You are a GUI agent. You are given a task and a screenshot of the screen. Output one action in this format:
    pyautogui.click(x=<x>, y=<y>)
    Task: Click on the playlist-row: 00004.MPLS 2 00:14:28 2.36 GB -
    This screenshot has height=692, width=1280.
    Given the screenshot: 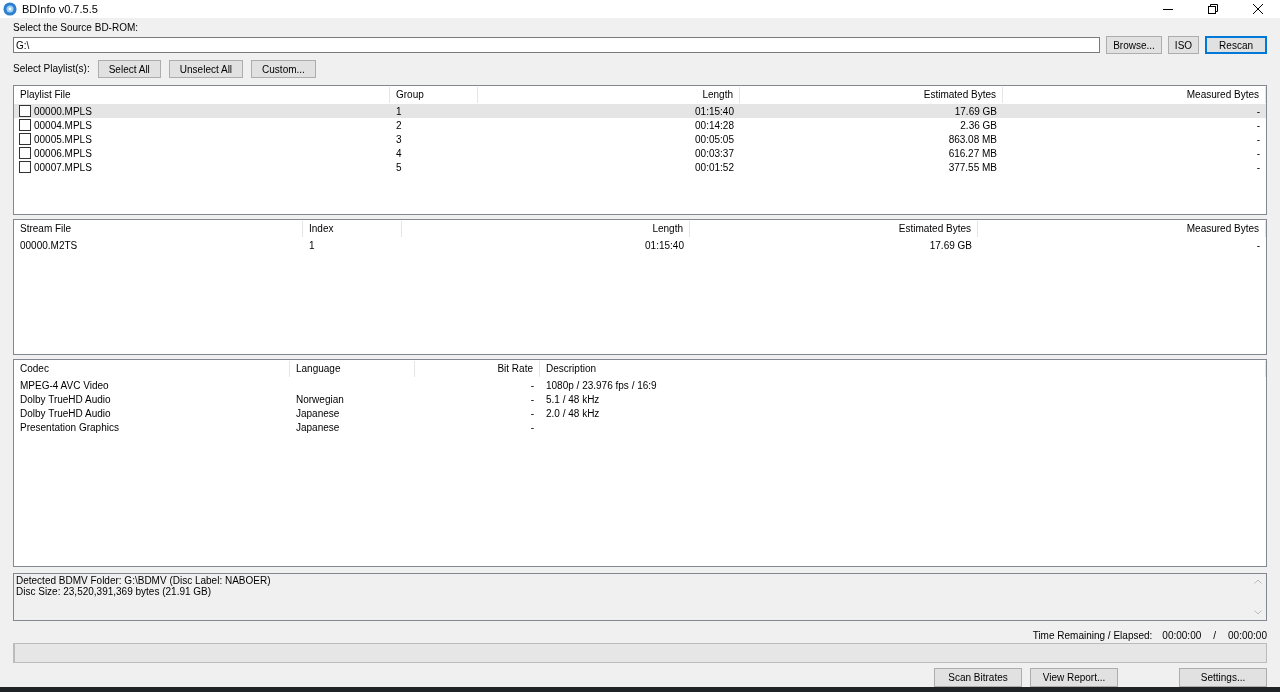 What is the action you would take?
    pyautogui.click(x=640, y=125)
    